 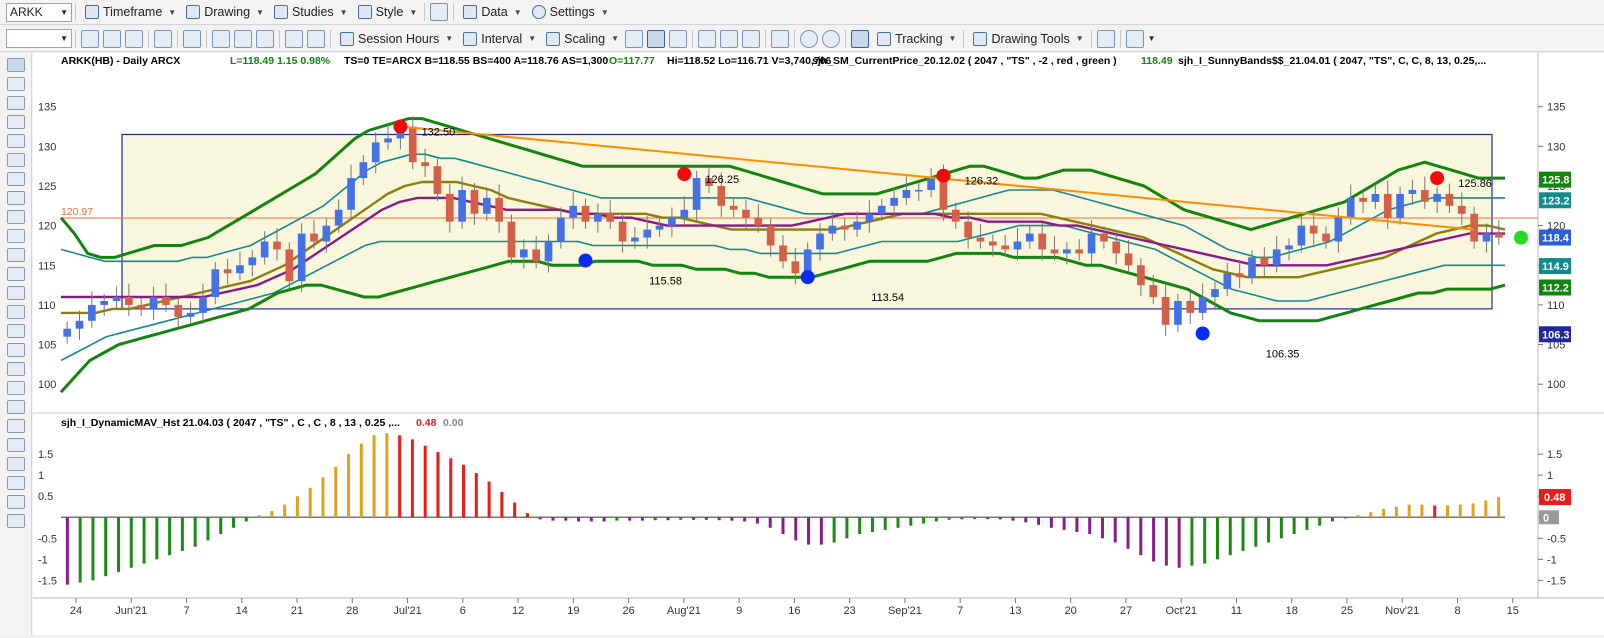 What do you see at coordinates (1134, 38) in the screenshot?
I see `analysis-icon` at bounding box center [1134, 38].